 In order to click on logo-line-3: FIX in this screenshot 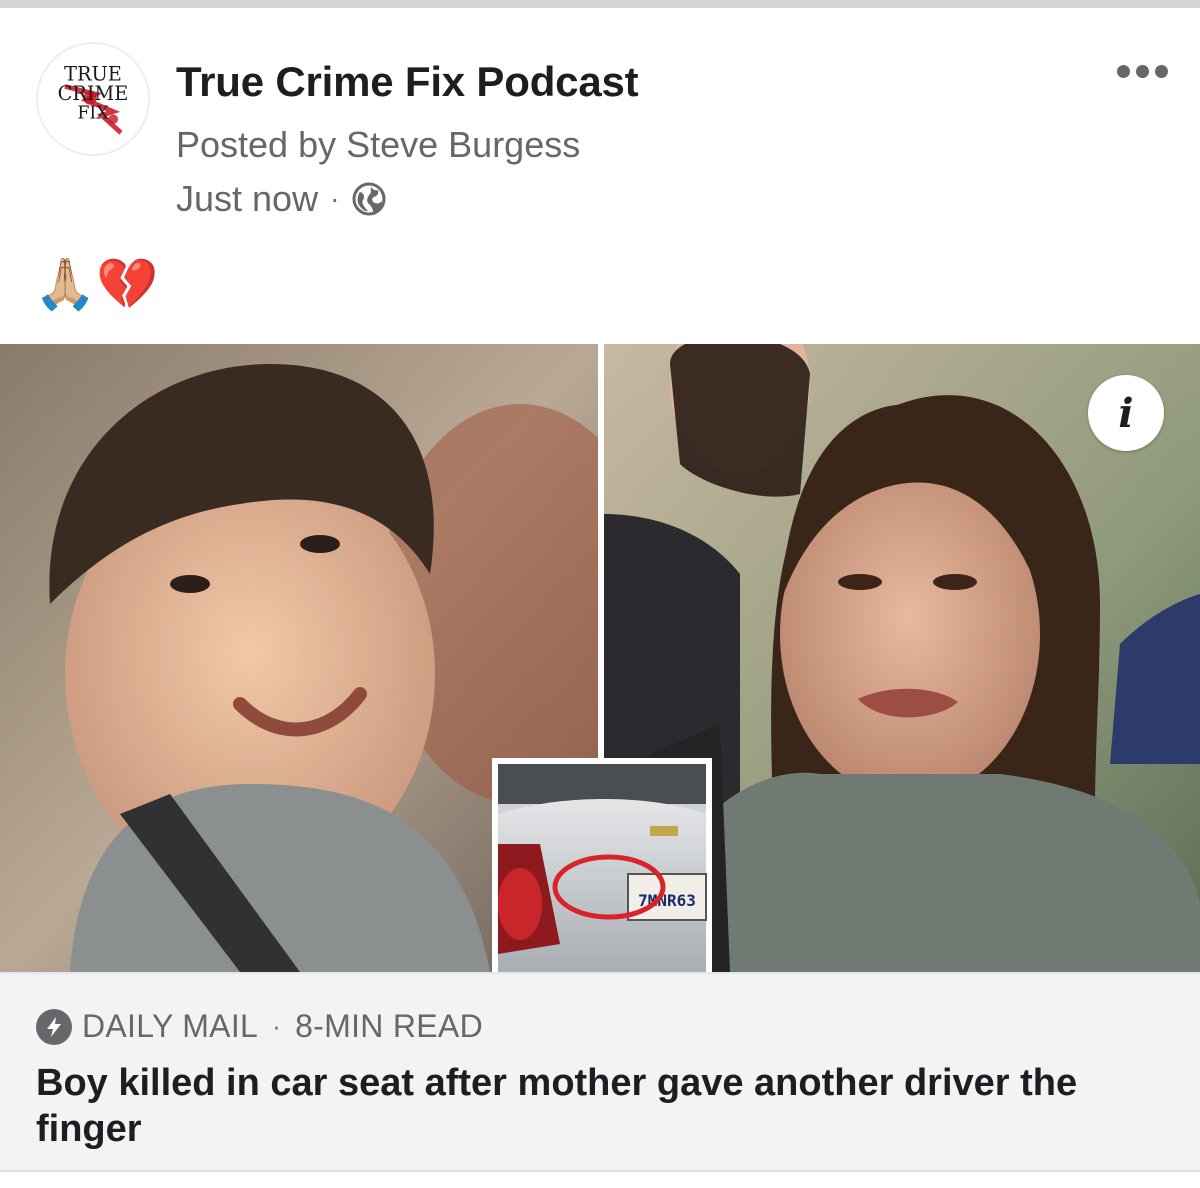, I will do `click(93, 113)`.